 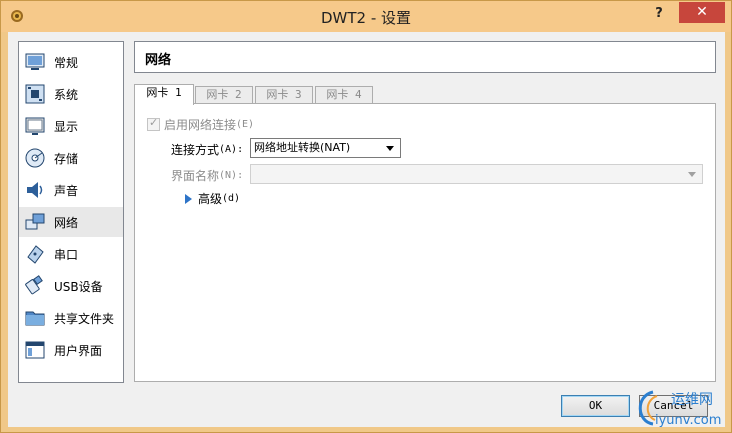 I want to click on adapter-name-label-row: 界面名称 (N):, so click(x=207, y=175).